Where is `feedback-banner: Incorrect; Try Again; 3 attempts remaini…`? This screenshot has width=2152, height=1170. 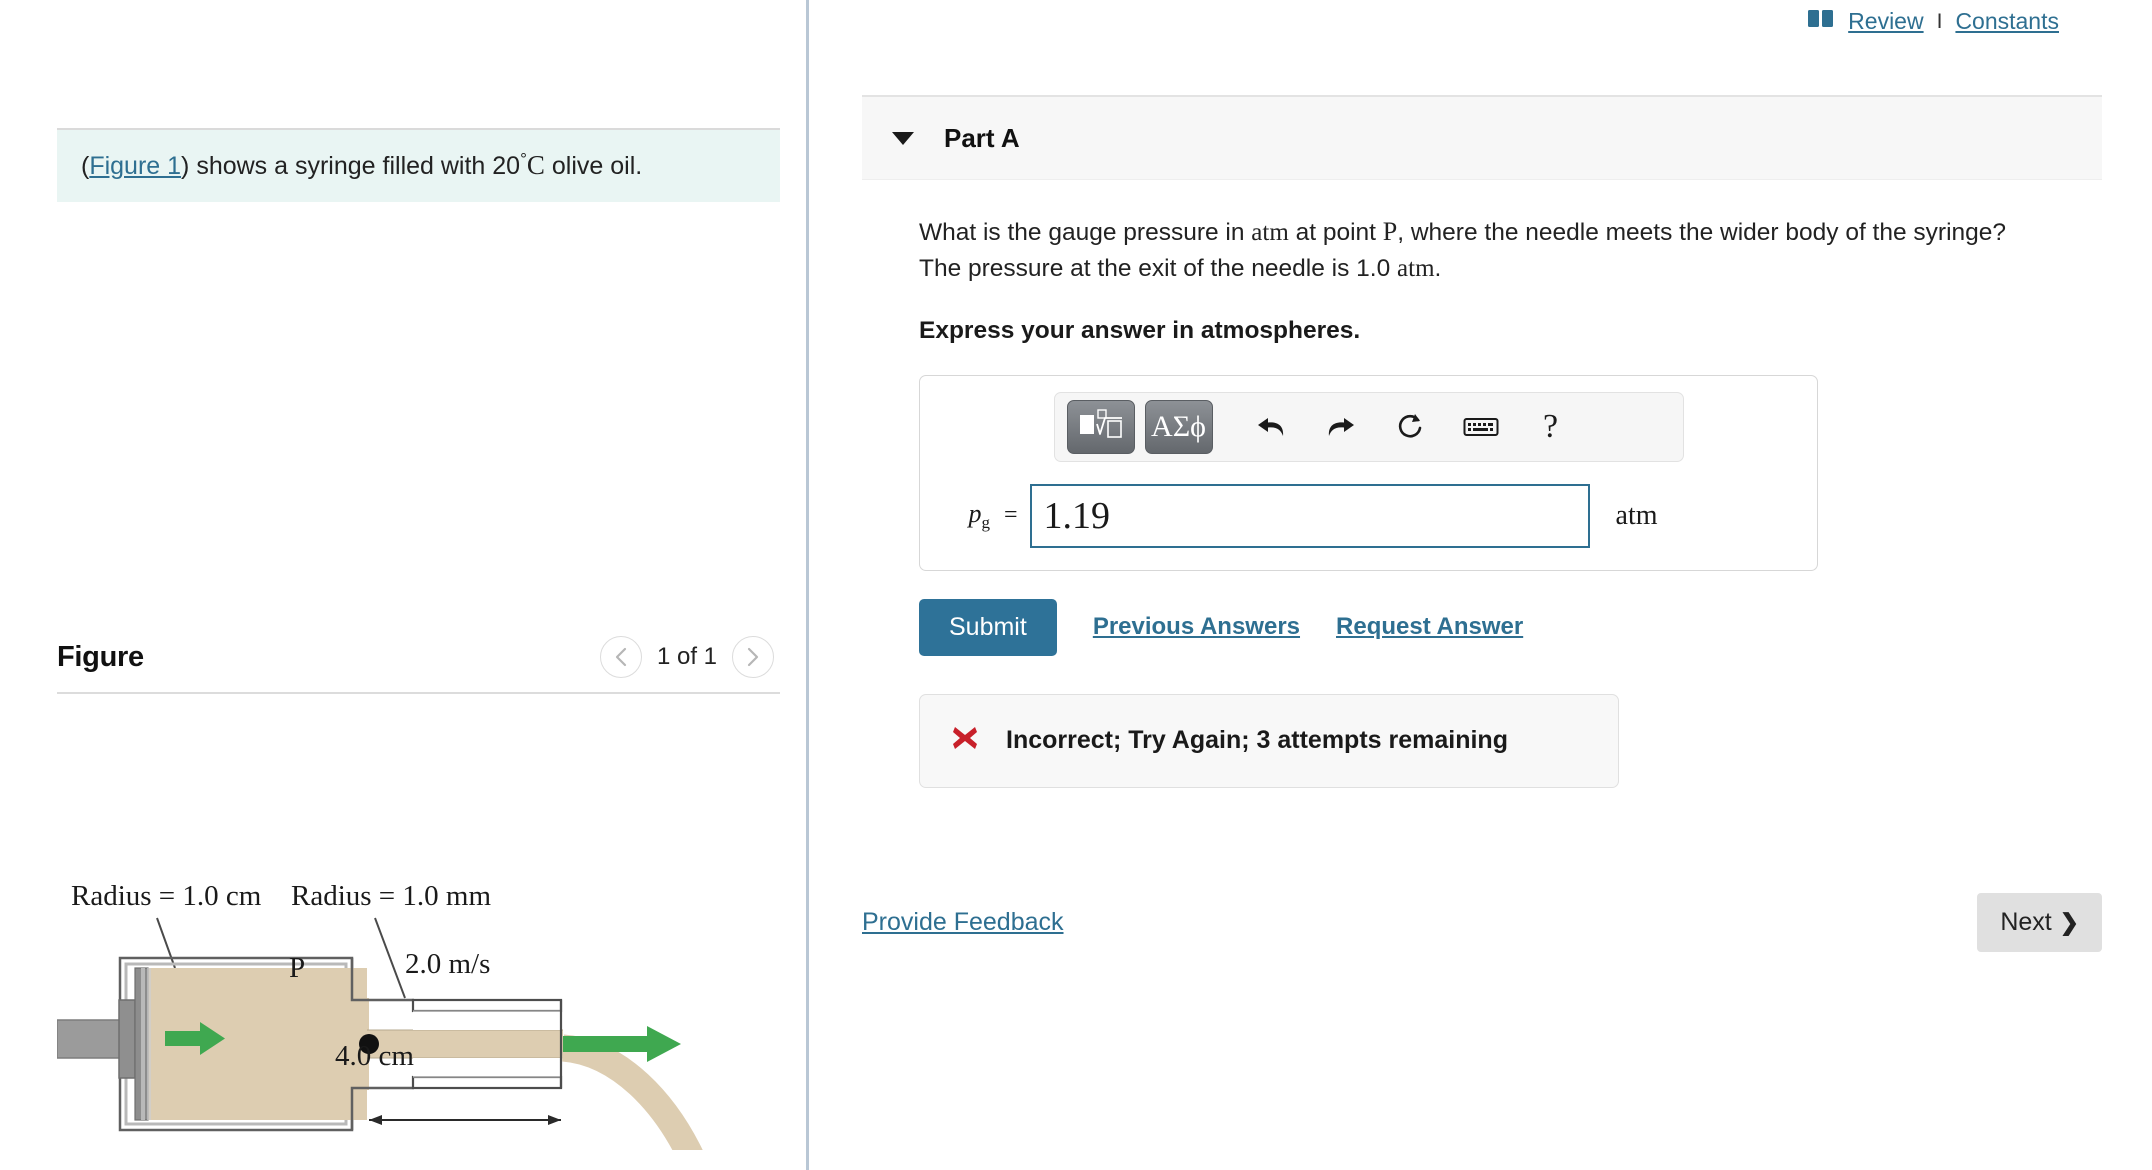 feedback-banner: Incorrect; Try Again; 3 attempts remaini… is located at coordinates (1269, 740).